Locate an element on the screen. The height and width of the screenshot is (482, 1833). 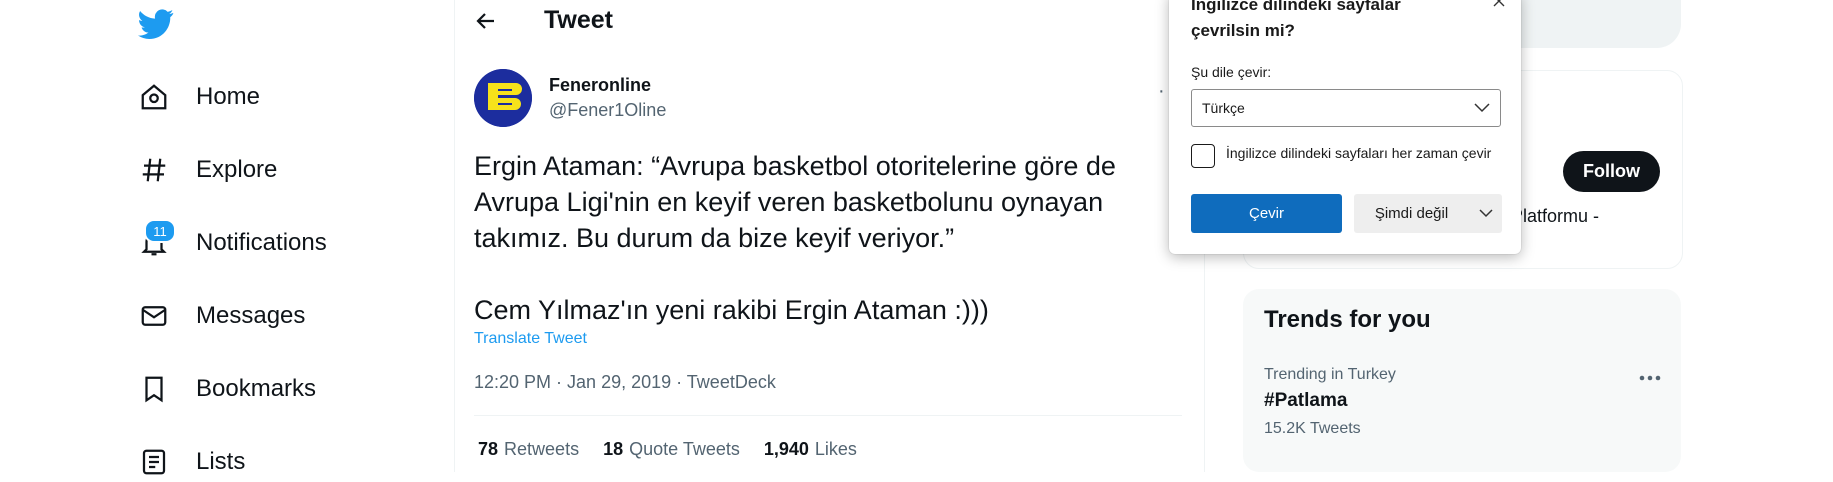
nav-bookmarks: Bookmarks is located at coordinates (227, 389).